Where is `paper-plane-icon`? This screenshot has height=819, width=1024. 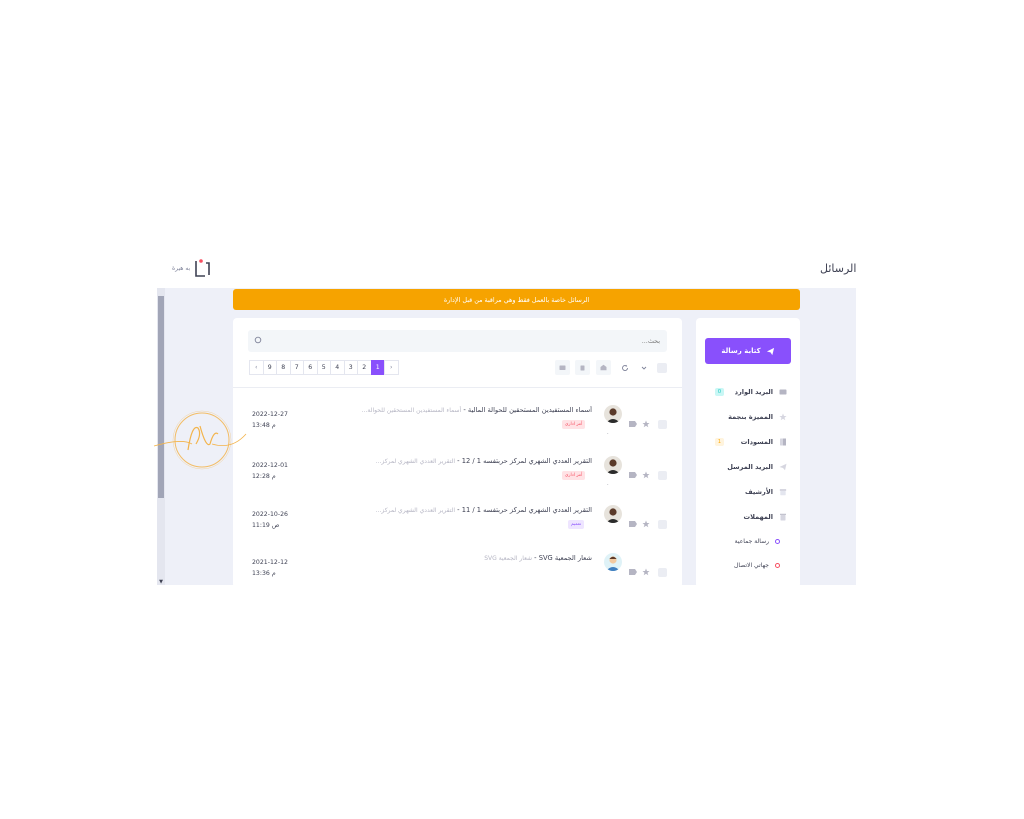
paper-plane-icon is located at coordinates (770, 351).